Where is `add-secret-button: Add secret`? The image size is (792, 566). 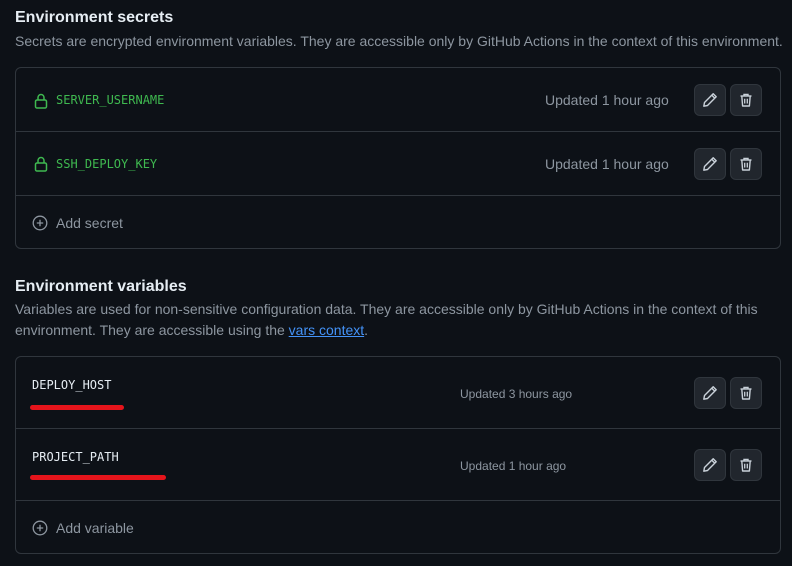
add-secret-button: Add secret is located at coordinates (77, 223).